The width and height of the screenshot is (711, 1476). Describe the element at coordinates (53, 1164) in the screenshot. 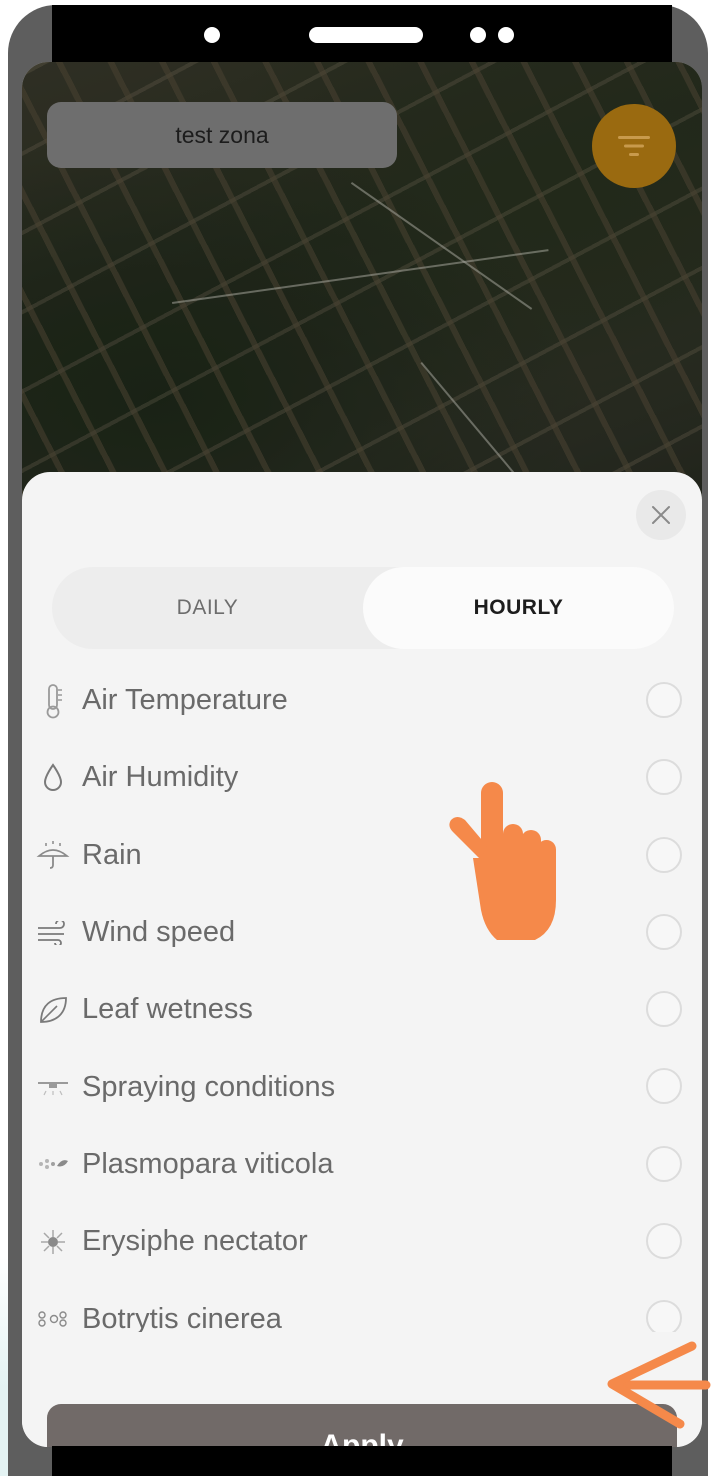

I see `plasmopara-disease-icon` at that location.